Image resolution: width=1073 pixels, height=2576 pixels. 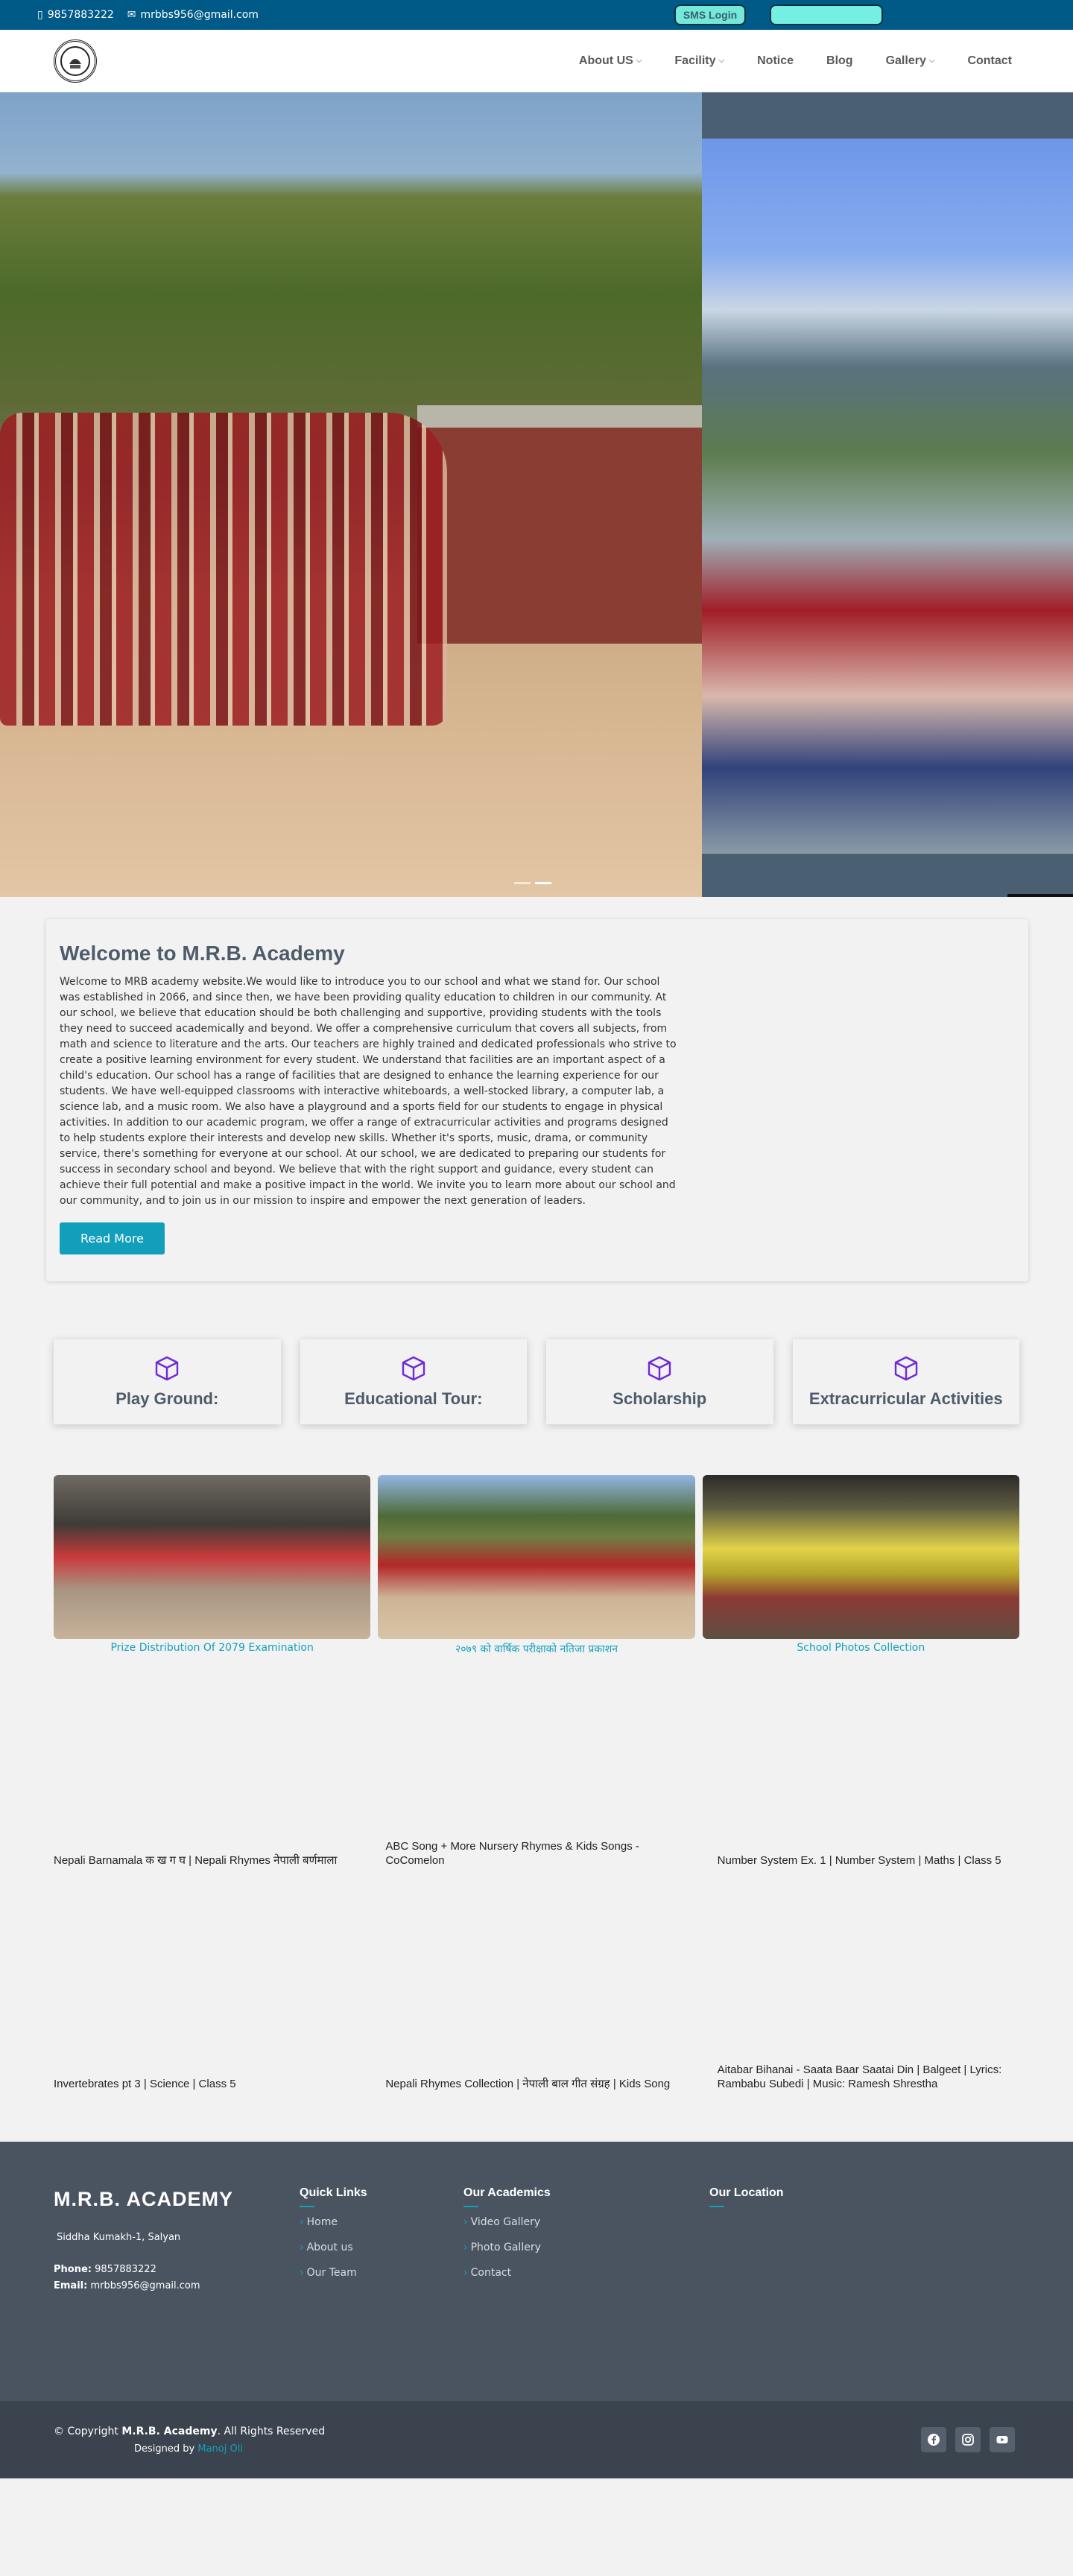 What do you see at coordinates (536, 1649) in the screenshot?
I see `gallery-caption: २०७९ को वार्षिक परीक्षाको नतिजा प्रकाशन` at bounding box center [536, 1649].